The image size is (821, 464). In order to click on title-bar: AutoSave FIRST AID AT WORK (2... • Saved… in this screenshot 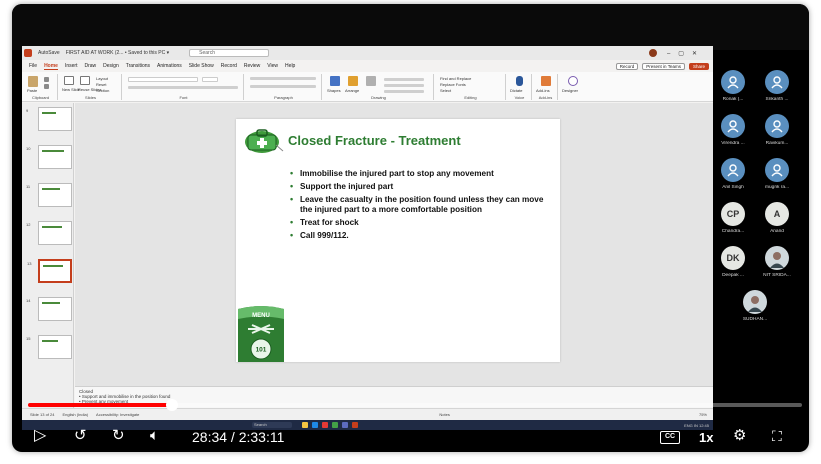, I will do `click(367, 53)`.